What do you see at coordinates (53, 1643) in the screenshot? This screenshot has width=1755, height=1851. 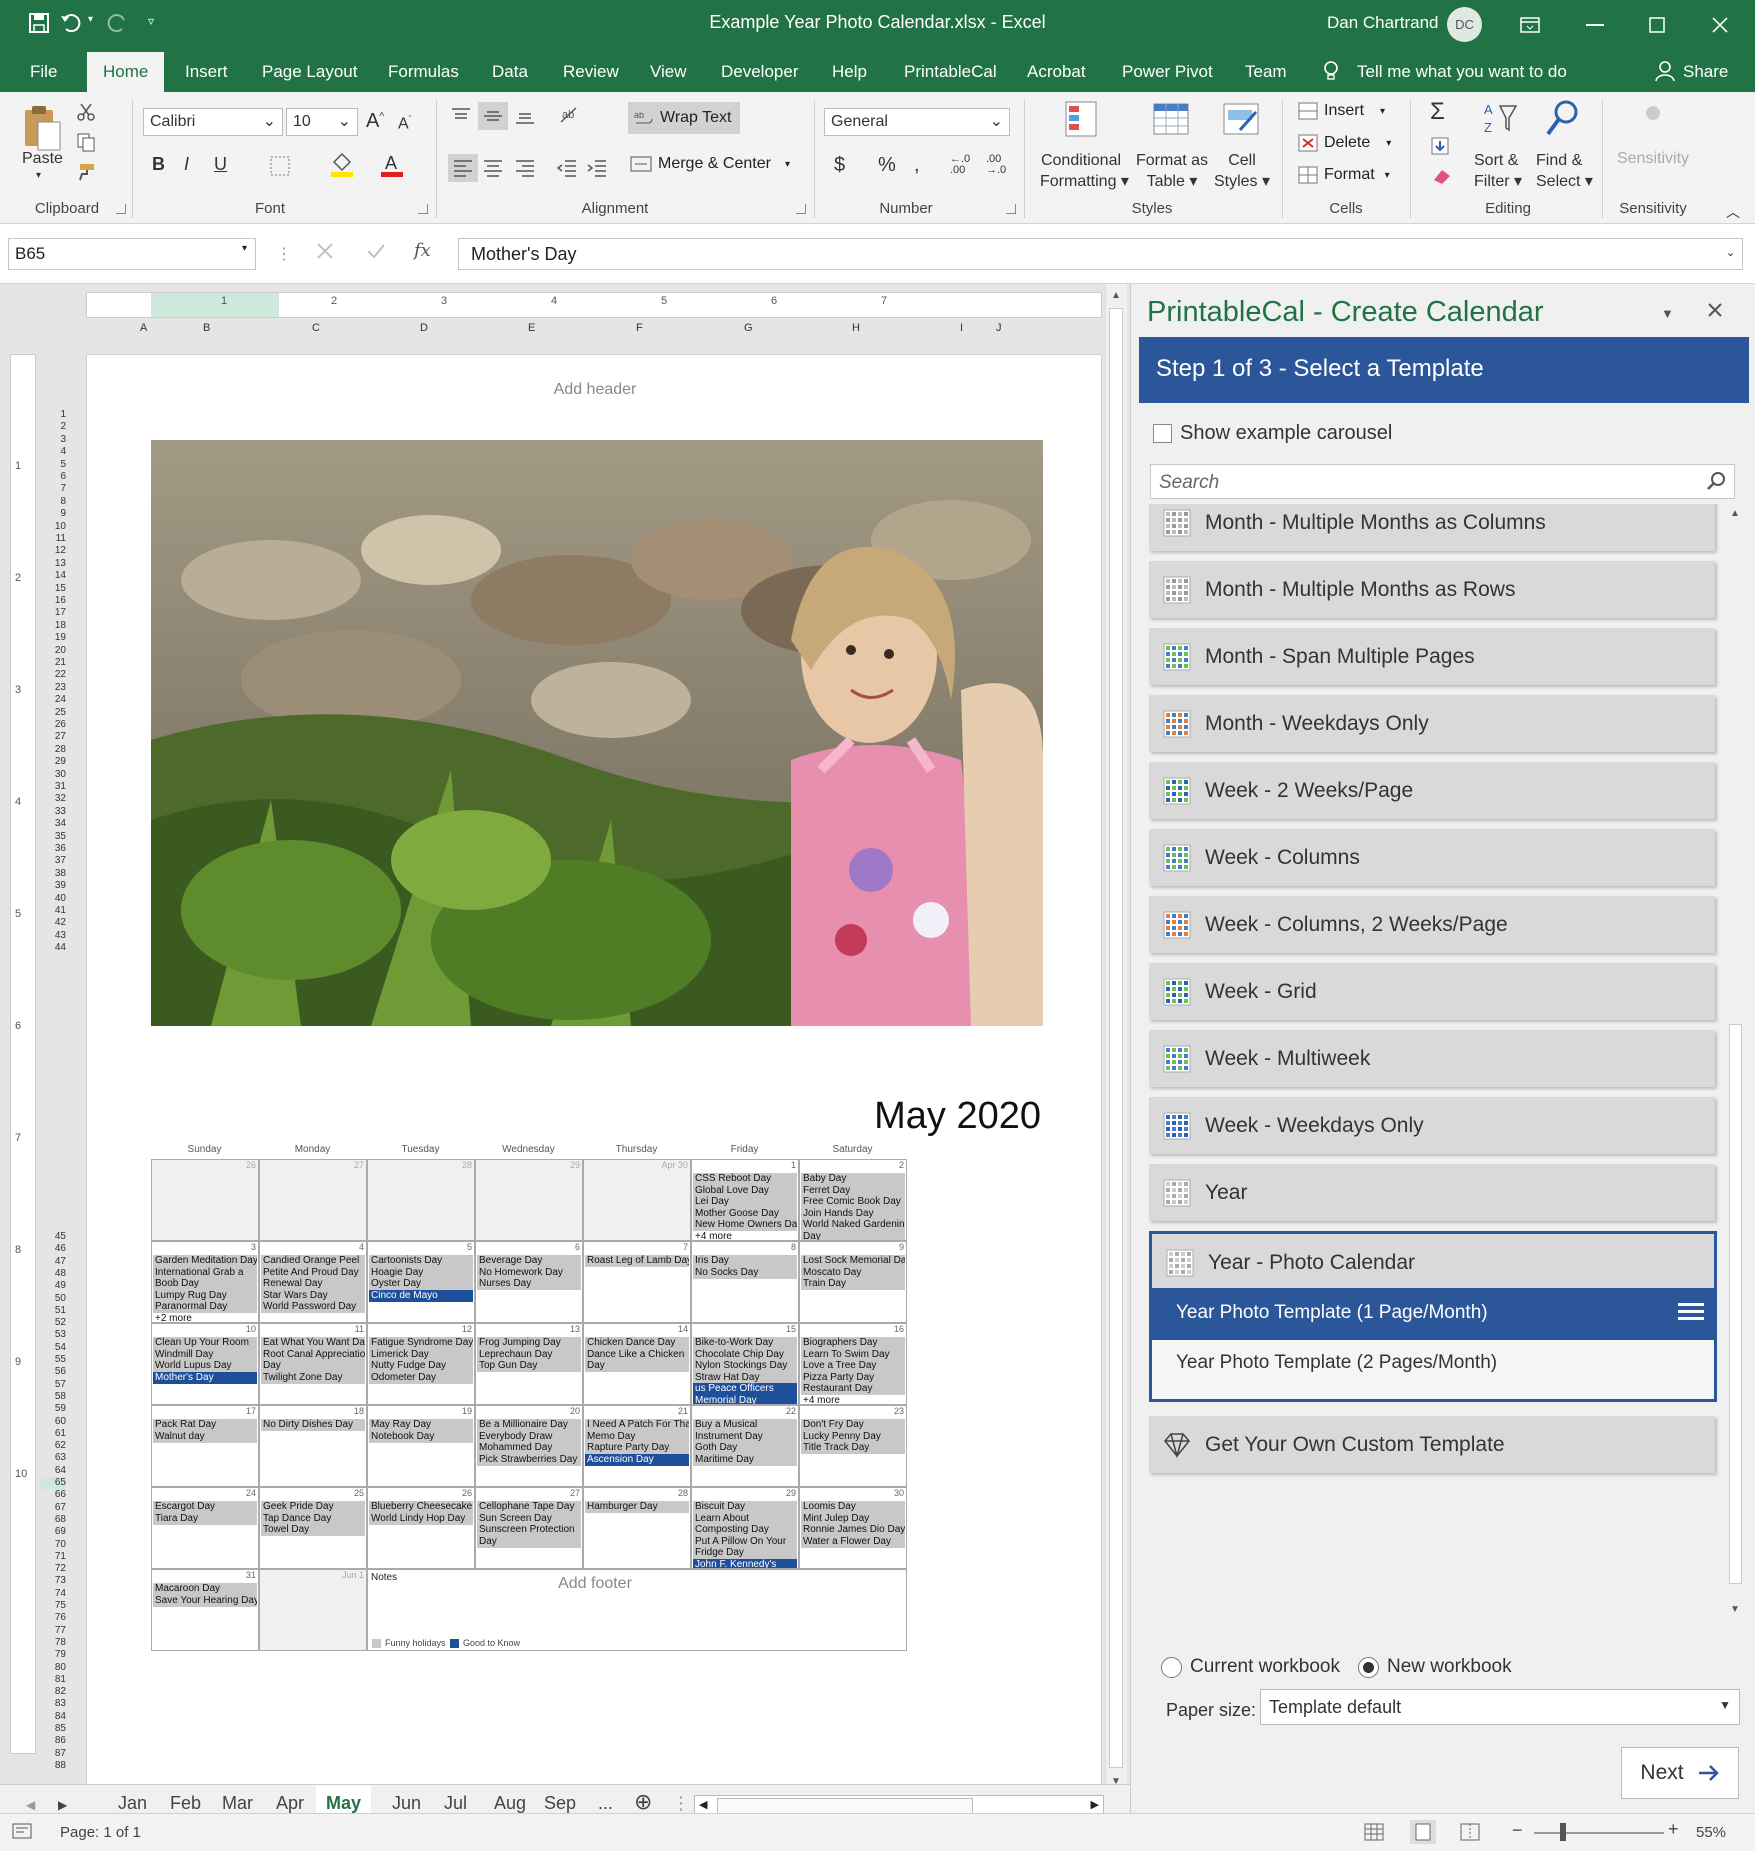 I see `row-number: 78` at bounding box center [53, 1643].